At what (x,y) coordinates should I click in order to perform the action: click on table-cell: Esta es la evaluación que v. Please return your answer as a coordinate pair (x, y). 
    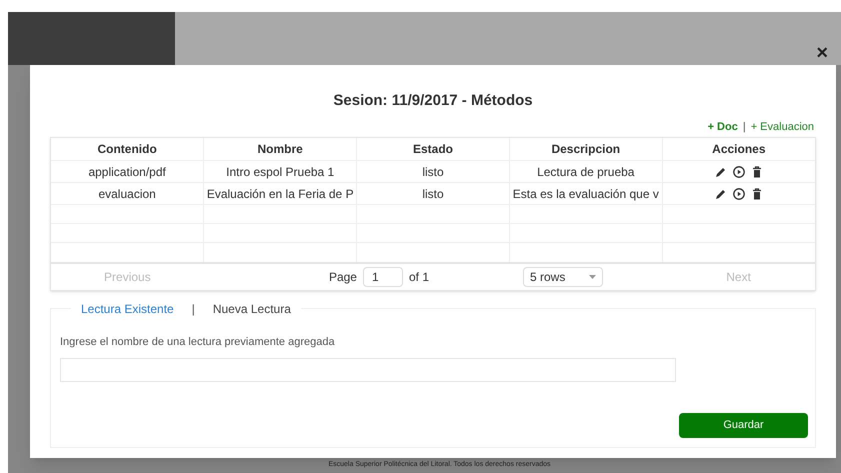
    Looking at the image, I should click on (585, 193).